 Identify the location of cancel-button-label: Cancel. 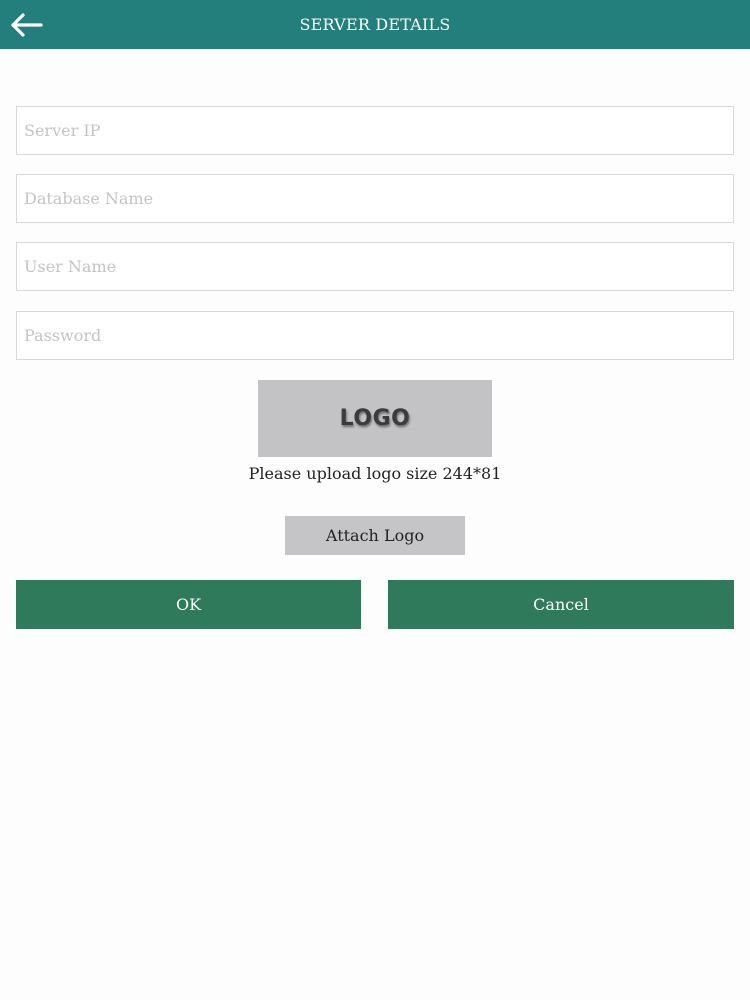
(561, 604).